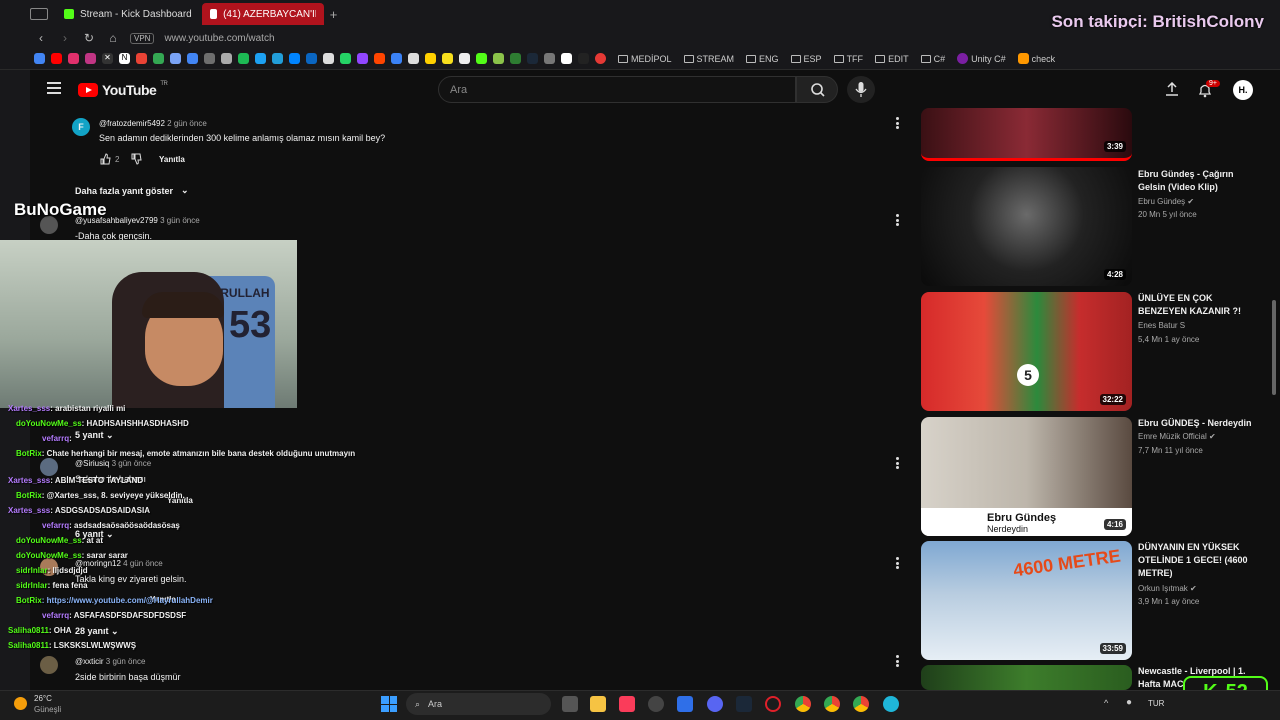  I want to click on like-icon, so click(105, 159).